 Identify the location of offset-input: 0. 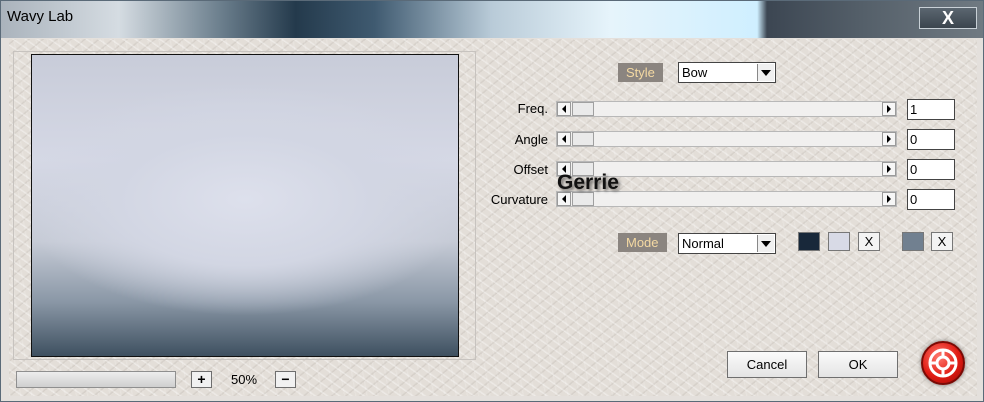
(931, 169).